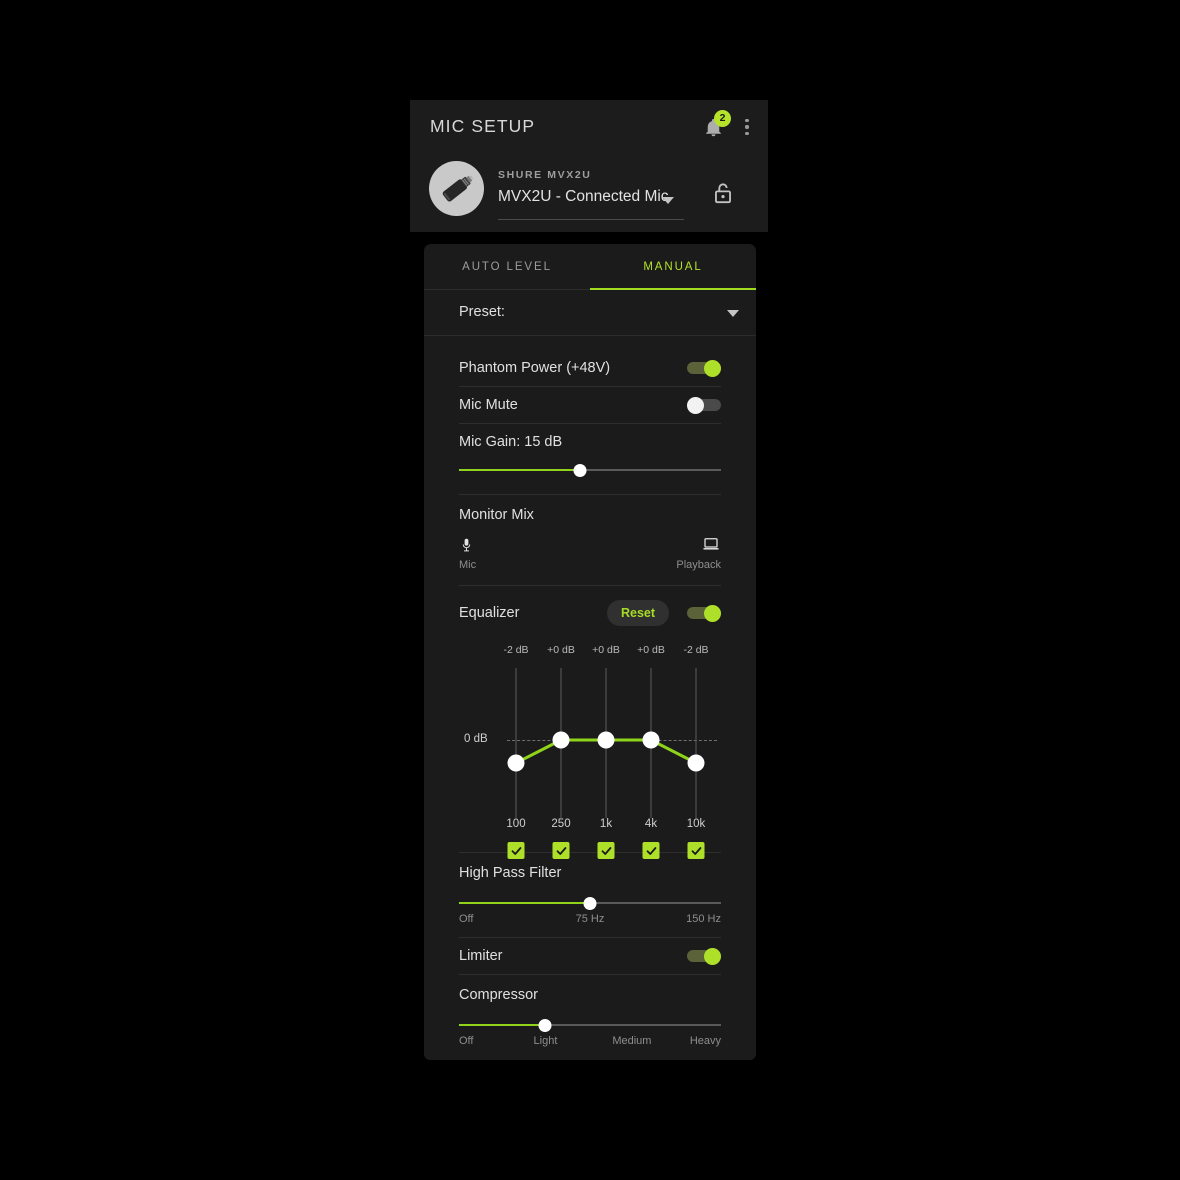 This screenshot has height=1180, width=1180. What do you see at coordinates (590, 568) in the screenshot?
I see `monitor-mix-scale: Mic Playback` at bounding box center [590, 568].